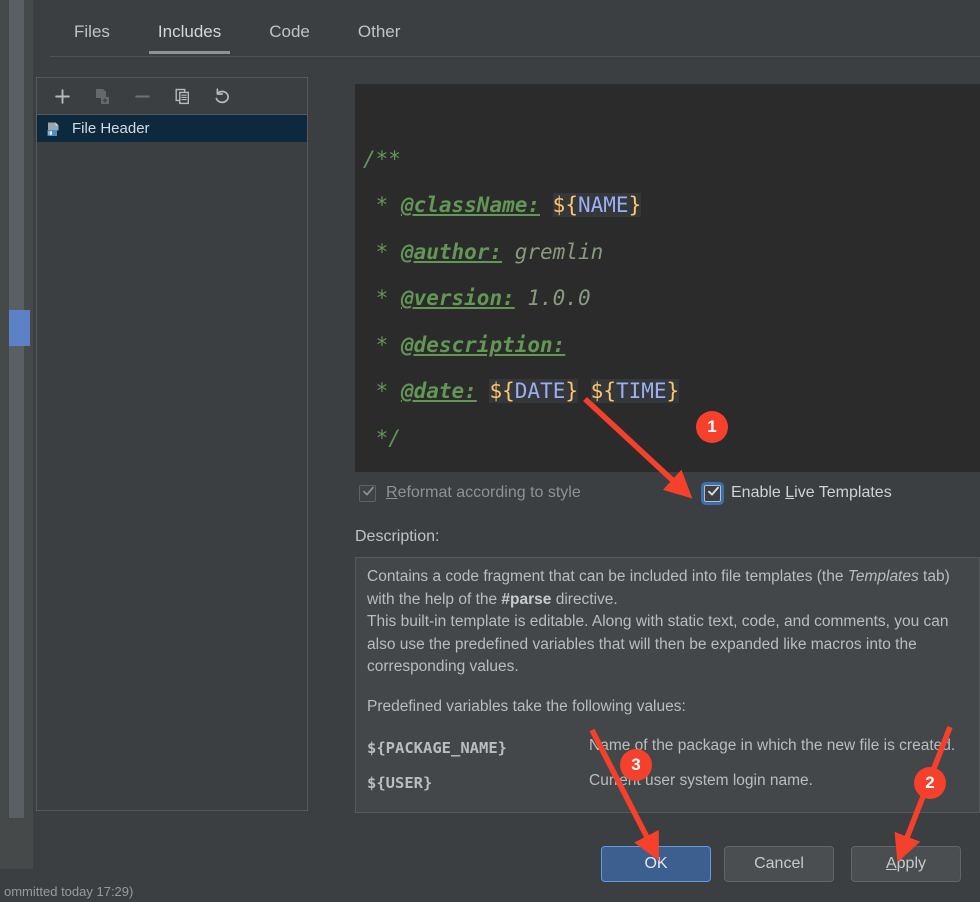 The image size is (980, 902). What do you see at coordinates (779, 864) in the screenshot?
I see `cancel-button: Cancel` at bounding box center [779, 864].